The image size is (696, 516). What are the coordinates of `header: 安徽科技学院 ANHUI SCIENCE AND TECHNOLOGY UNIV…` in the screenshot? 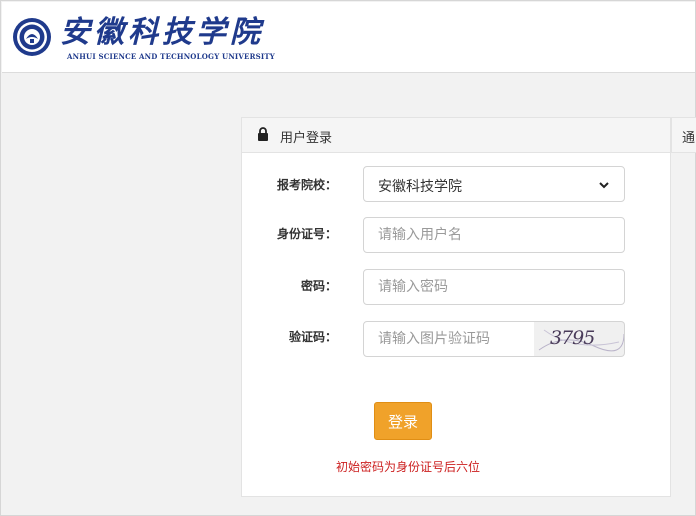 It's located at (348, 37).